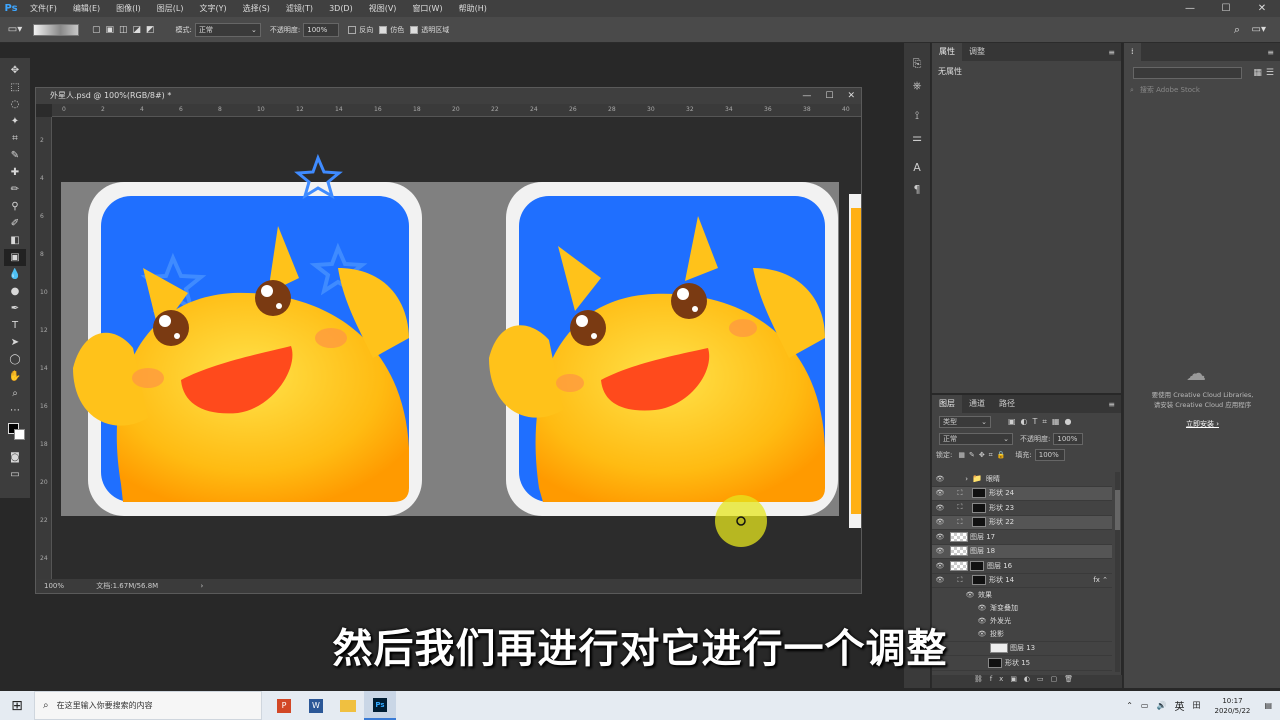 The width and height of the screenshot is (1280, 720). What do you see at coordinates (1196, 705) in the screenshot?
I see `ime-mode-icon: 田` at bounding box center [1196, 705].